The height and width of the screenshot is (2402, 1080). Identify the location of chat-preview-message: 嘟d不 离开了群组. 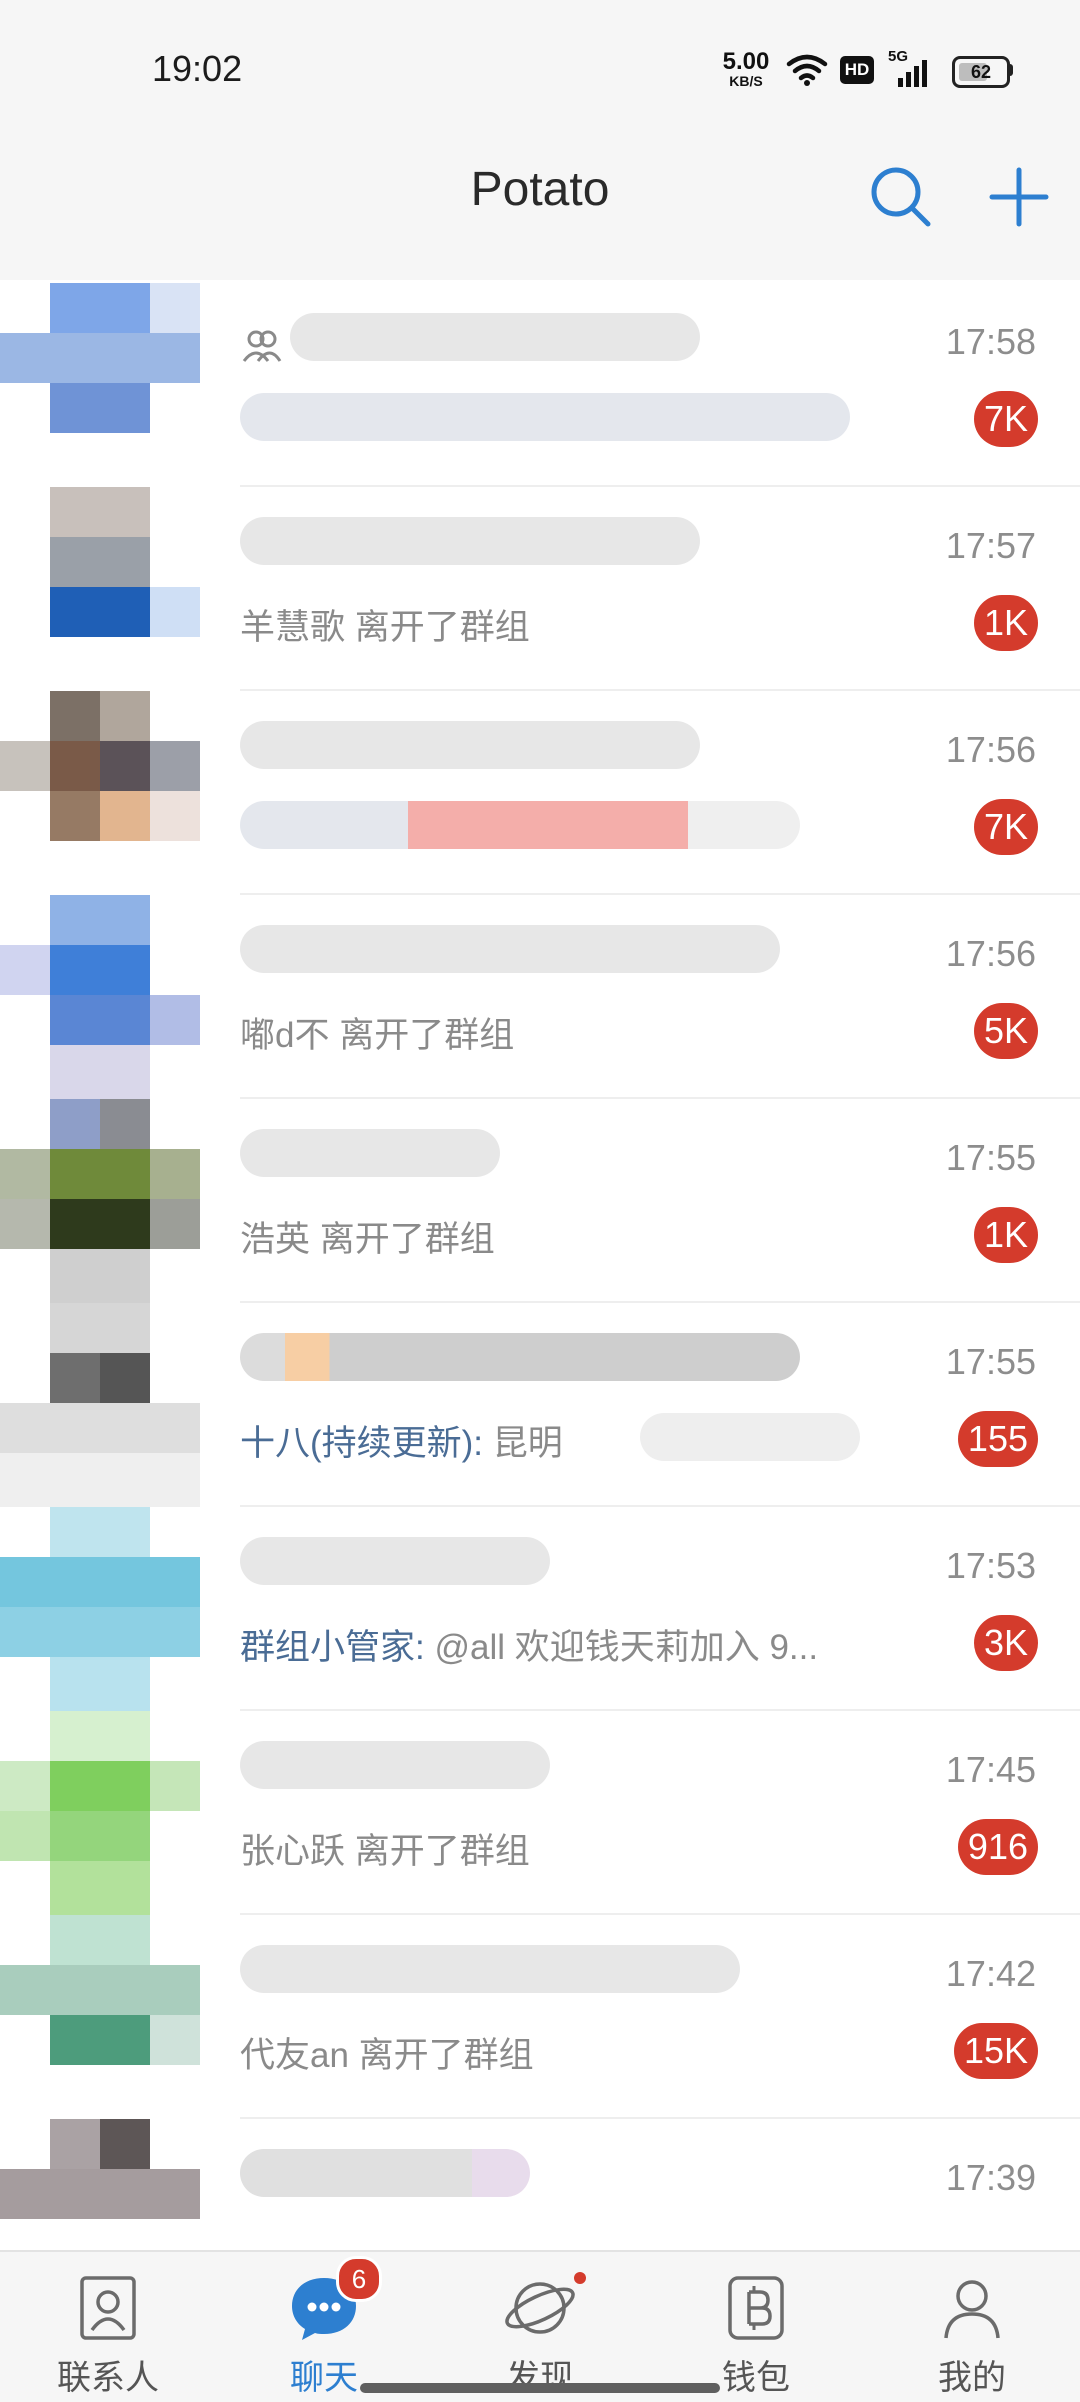
(377, 1035).